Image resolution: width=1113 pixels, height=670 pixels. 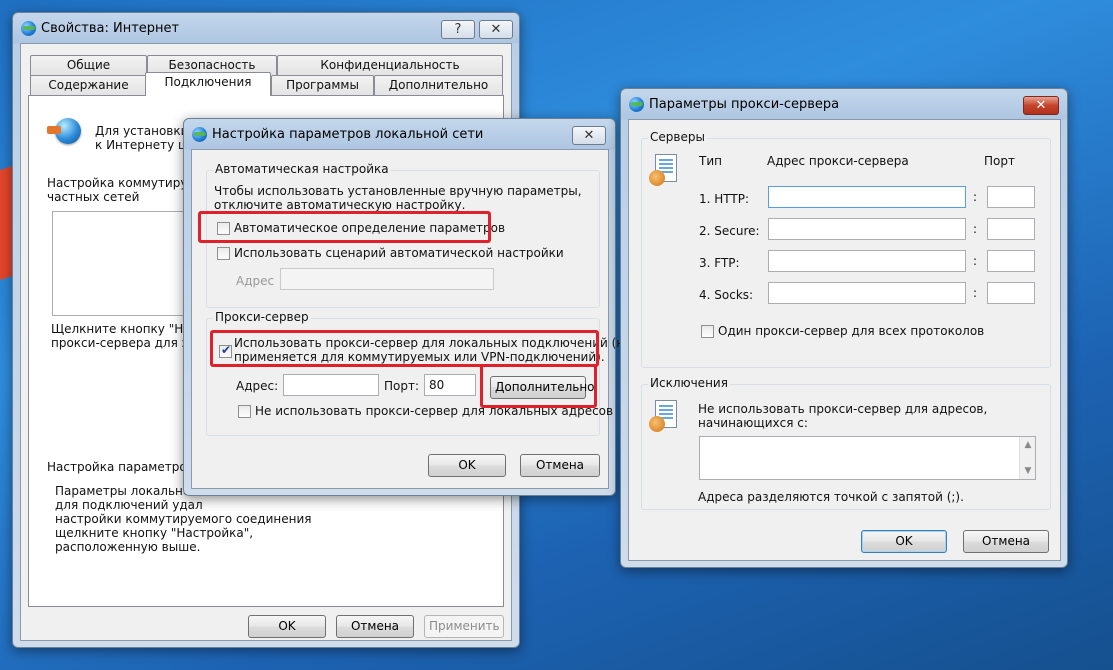 I want to click on col-type-header: Тип, so click(x=710, y=161).